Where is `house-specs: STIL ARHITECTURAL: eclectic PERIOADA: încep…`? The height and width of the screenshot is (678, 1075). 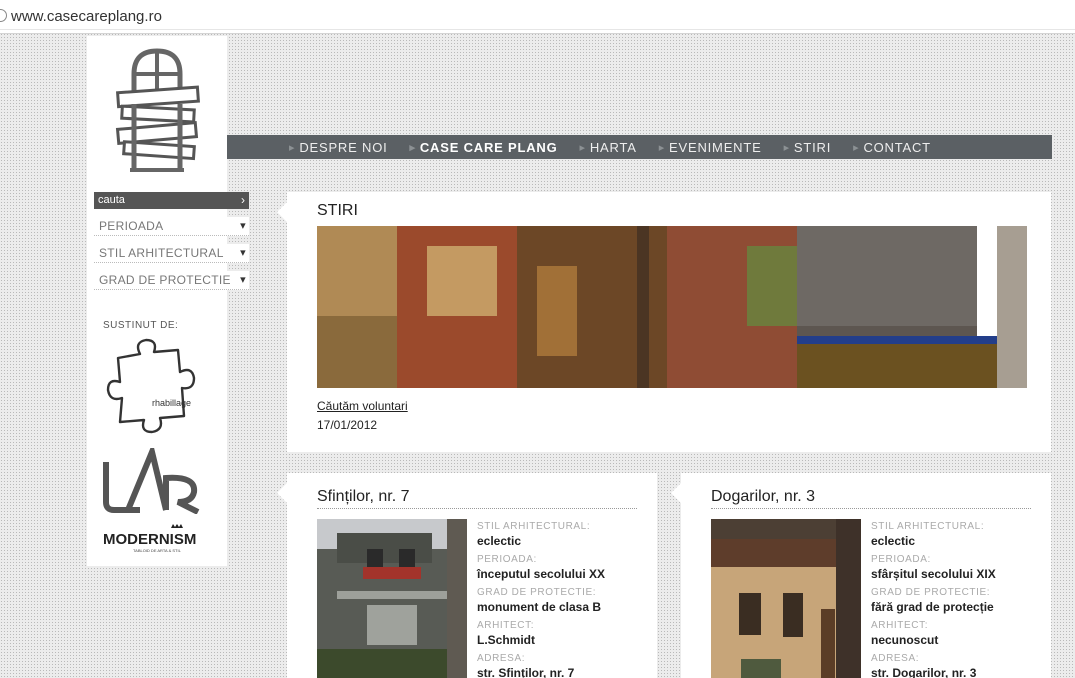 house-specs: STIL ARHITECTURAL: eclectic PERIOADA: încep… is located at coordinates (559, 599).